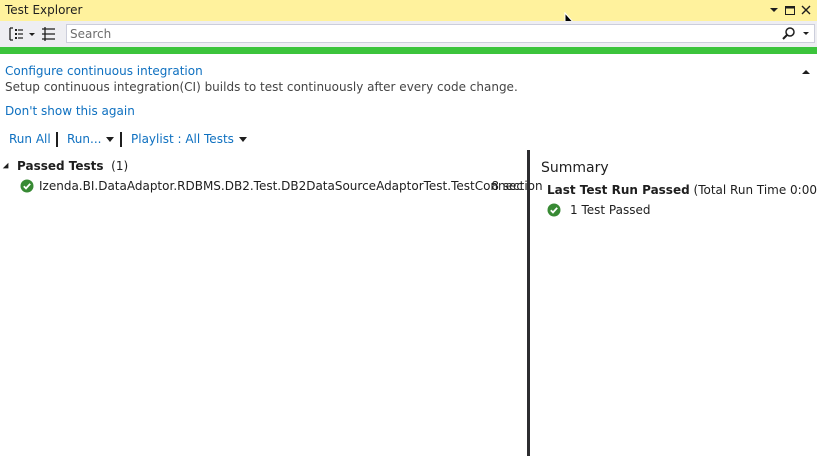 Image resolution: width=817 pixels, height=456 pixels. I want to click on search-box, so click(440, 33).